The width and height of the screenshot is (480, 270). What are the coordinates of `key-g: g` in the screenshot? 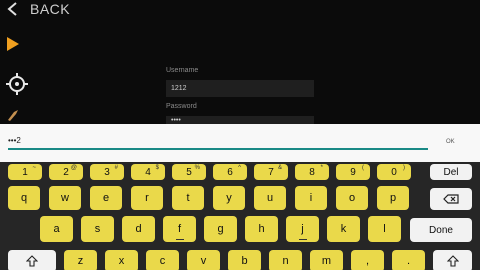 It's located at (220, 229).